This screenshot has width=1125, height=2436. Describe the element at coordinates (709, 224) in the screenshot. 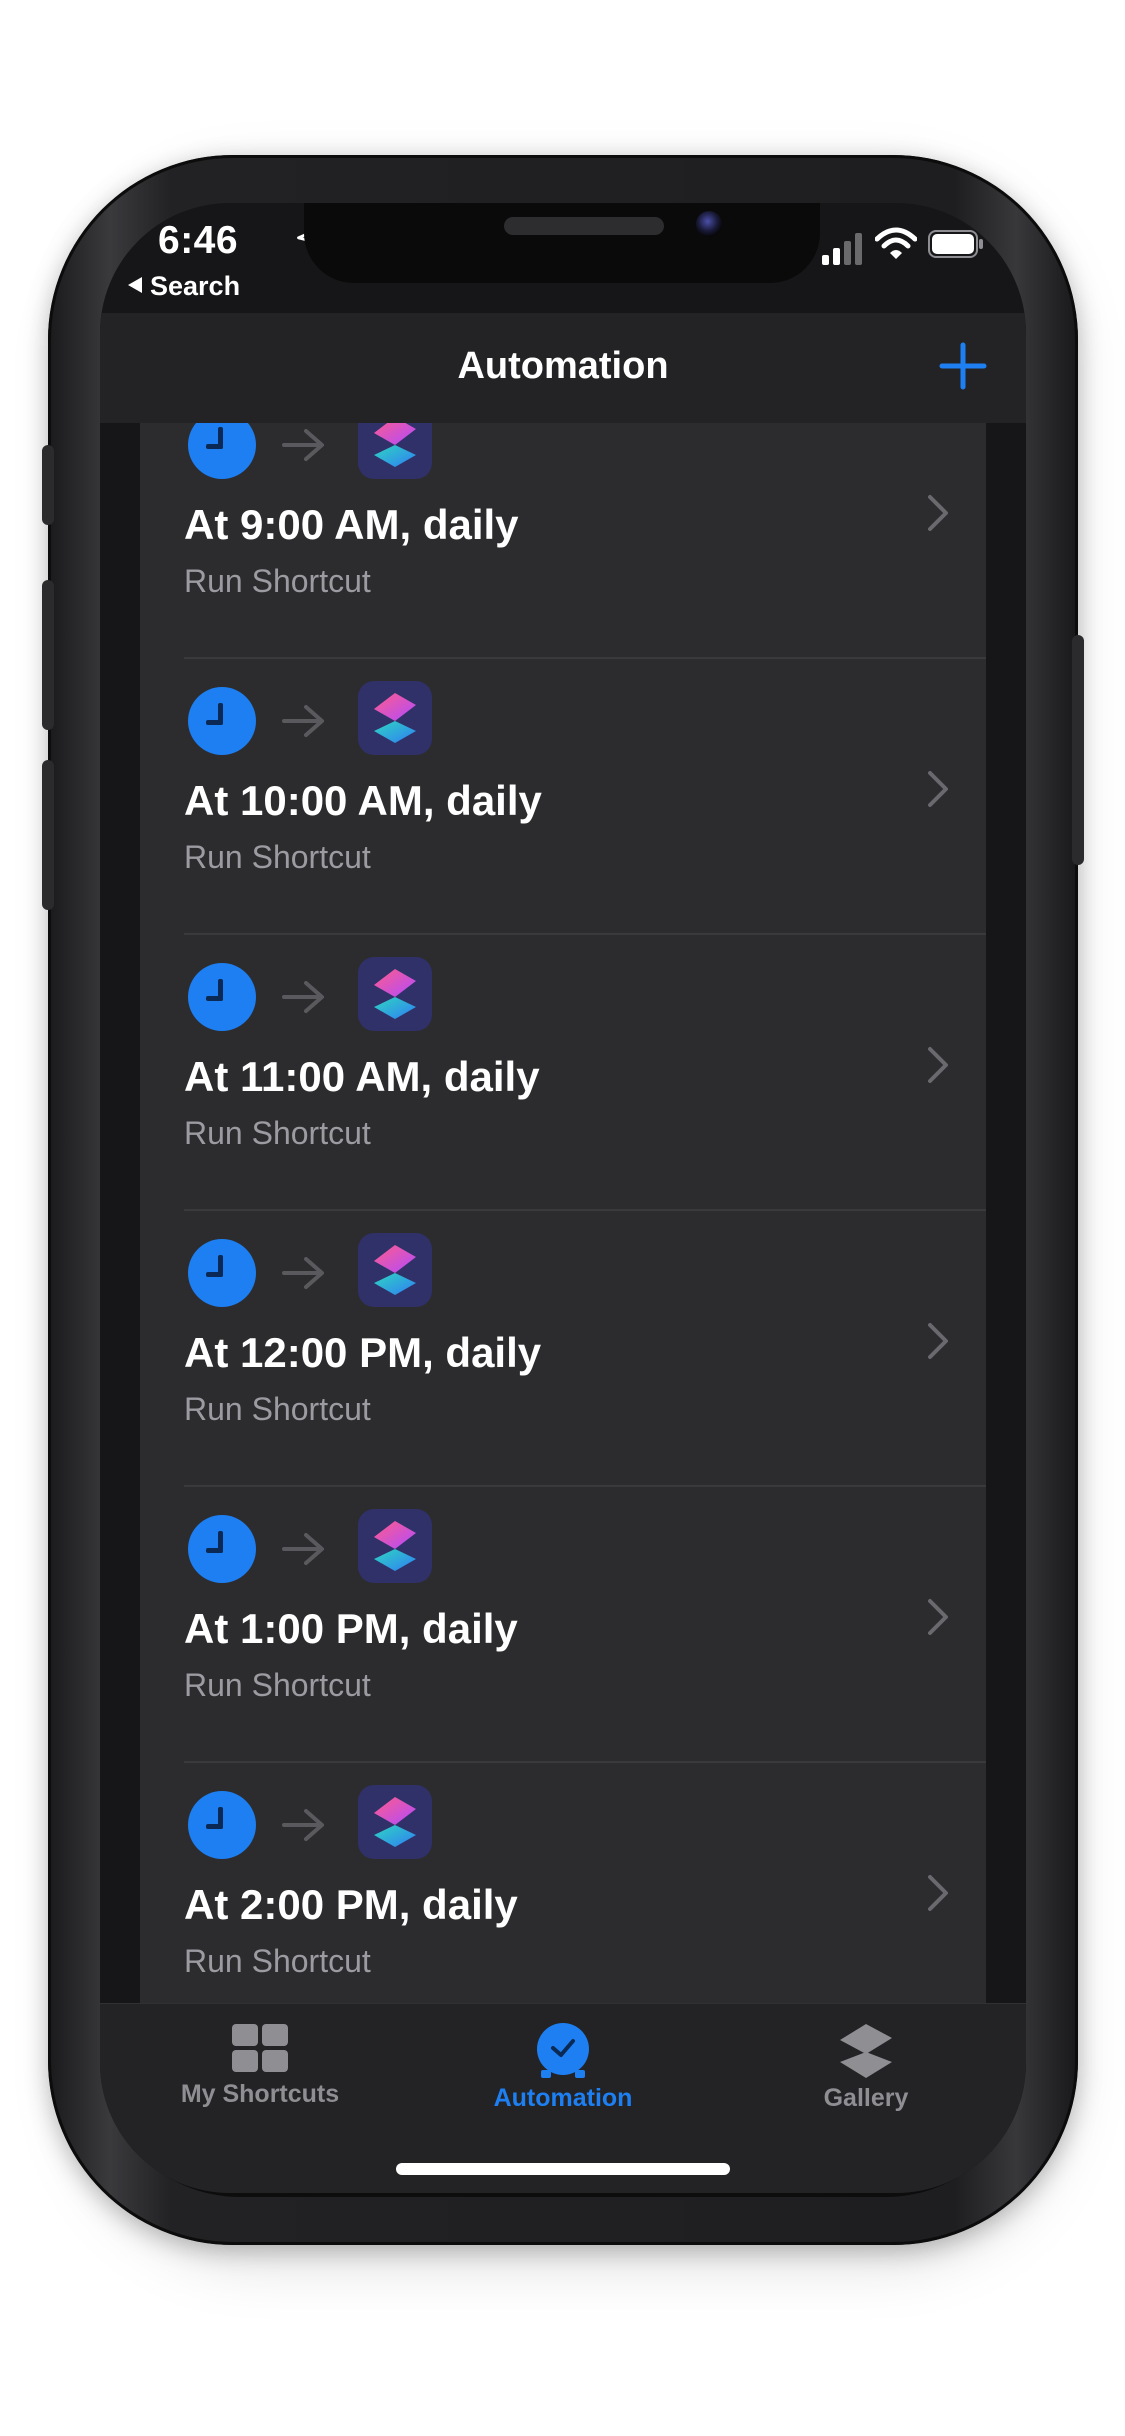

I see `front-camera` at that location.